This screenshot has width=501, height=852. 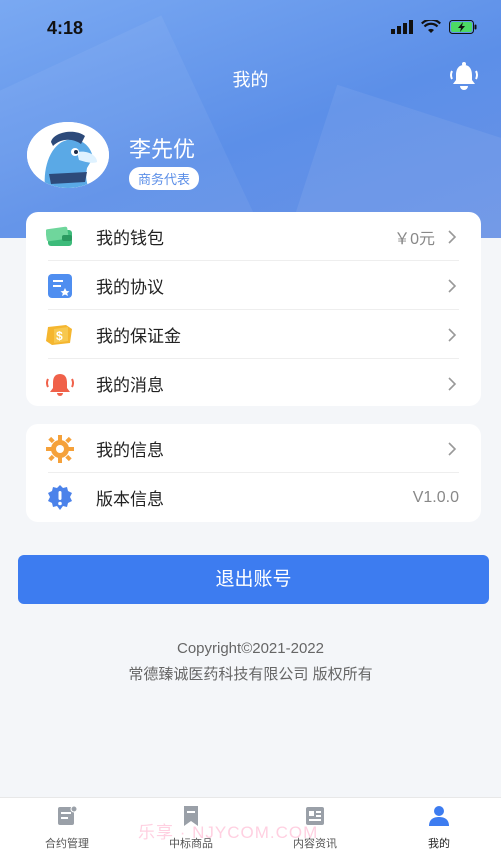 What do you see at coordinates (253, 497) in the screenshot?
I see `menu-item-version: 版本信息 V1.0.0` at bounding box center [253, 497].